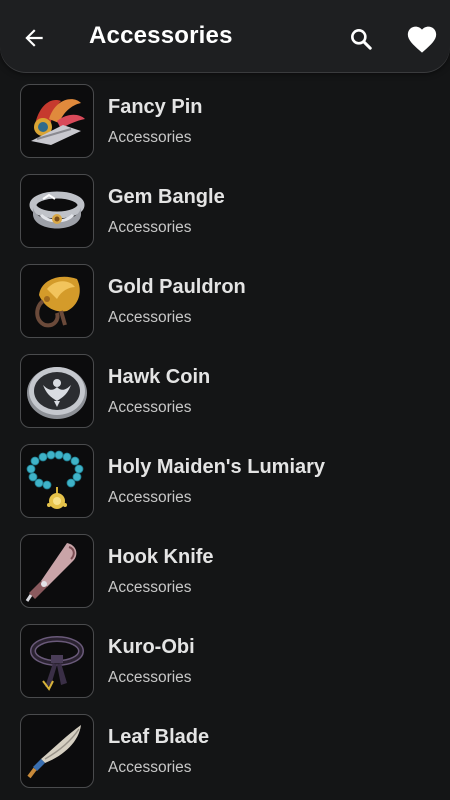  Describe the element at coordinates (57, 301) in the screenshot. I see `gold-pauldron-image` at that location.